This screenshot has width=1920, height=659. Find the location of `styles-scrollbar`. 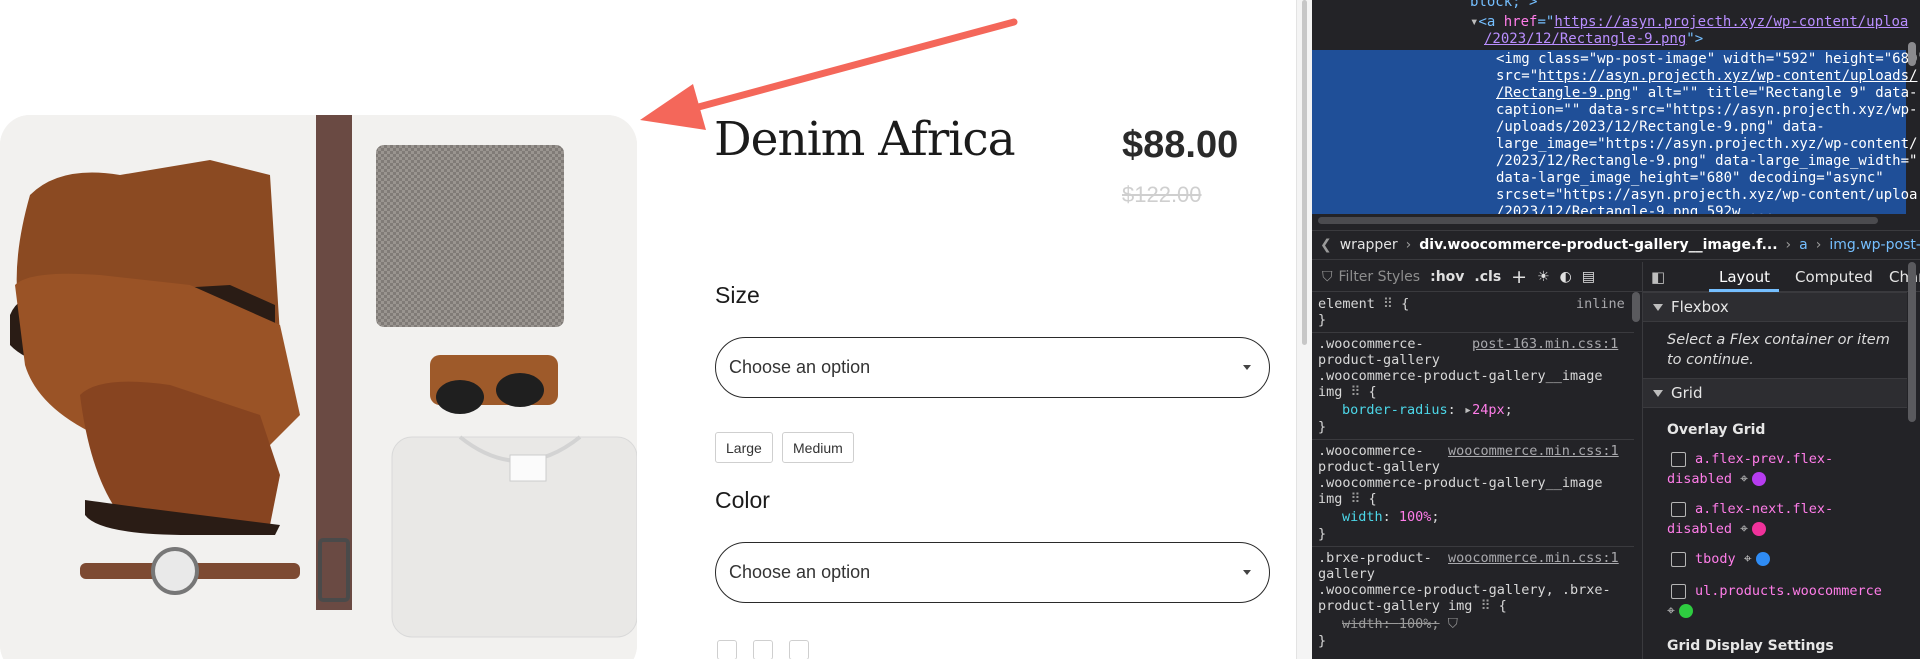

styles-scrollbar is located at coordinates (1636, 307).